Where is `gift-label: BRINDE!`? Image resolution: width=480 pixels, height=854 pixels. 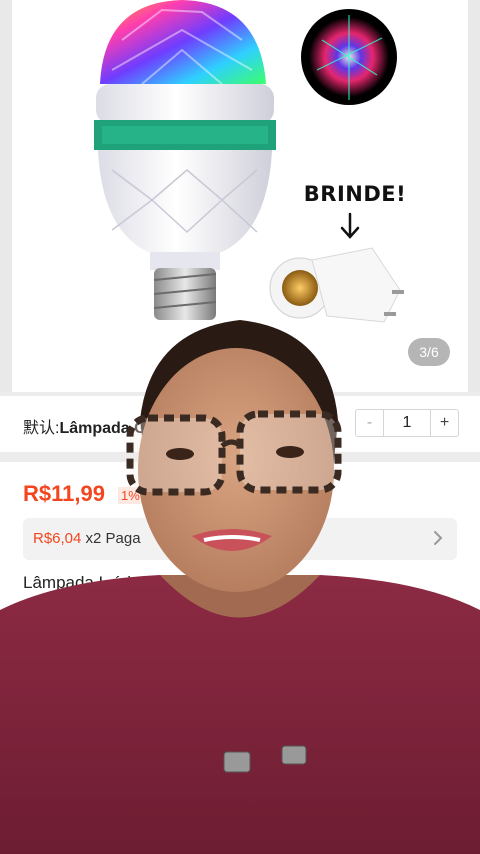 gift-label: BRINDE! is located at coordinates (355, 194).